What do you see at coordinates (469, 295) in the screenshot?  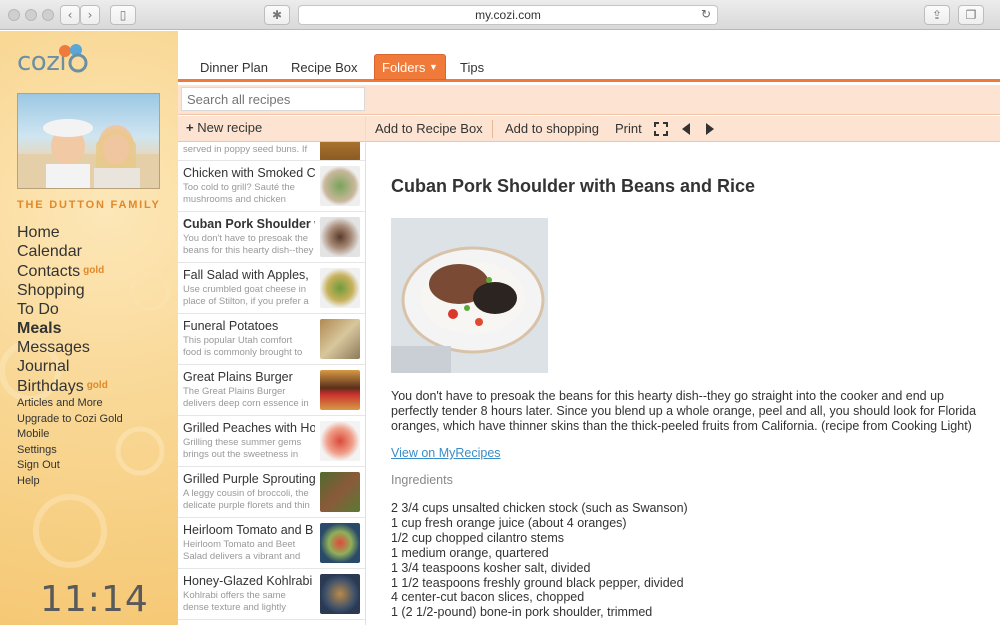 I see `recipe-photo` at bounding box center [469, 295].